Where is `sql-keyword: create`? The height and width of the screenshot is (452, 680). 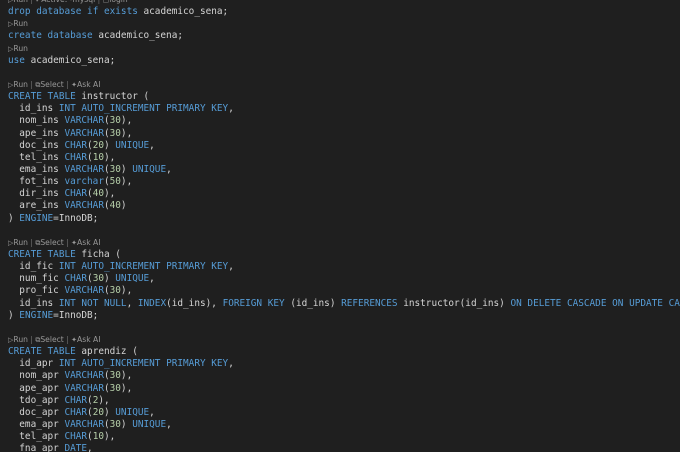
sql-keyword: create is located at coordinates (25, 36).